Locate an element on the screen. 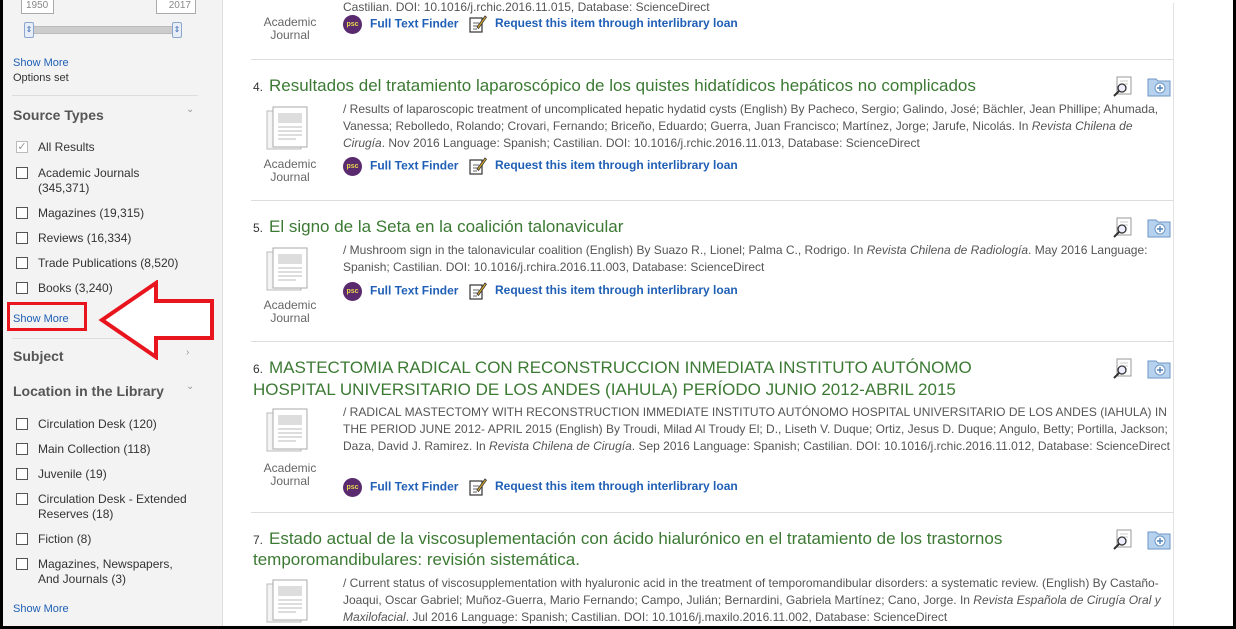 The image size is (1236, 629). facet-label: Main Collection is located at coordinates (79, 449).